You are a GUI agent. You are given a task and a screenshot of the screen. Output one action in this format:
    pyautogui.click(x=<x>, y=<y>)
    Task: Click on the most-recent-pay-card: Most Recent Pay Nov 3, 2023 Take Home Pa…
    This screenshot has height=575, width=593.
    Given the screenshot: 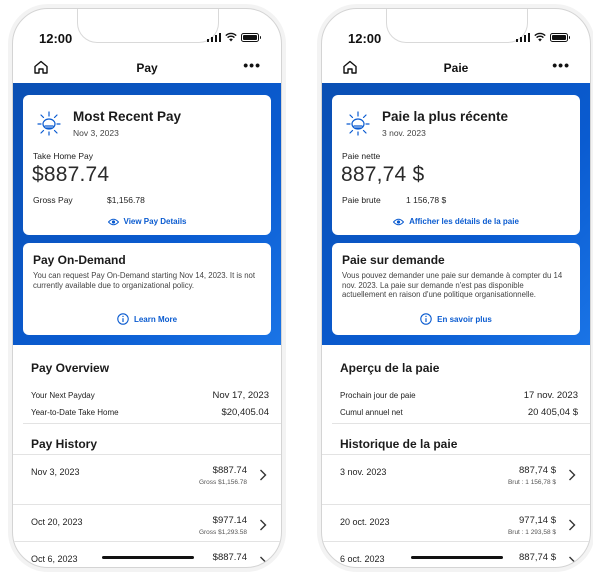 What is the action you would take?
    pyautogui.click(x=147, y=165)
    